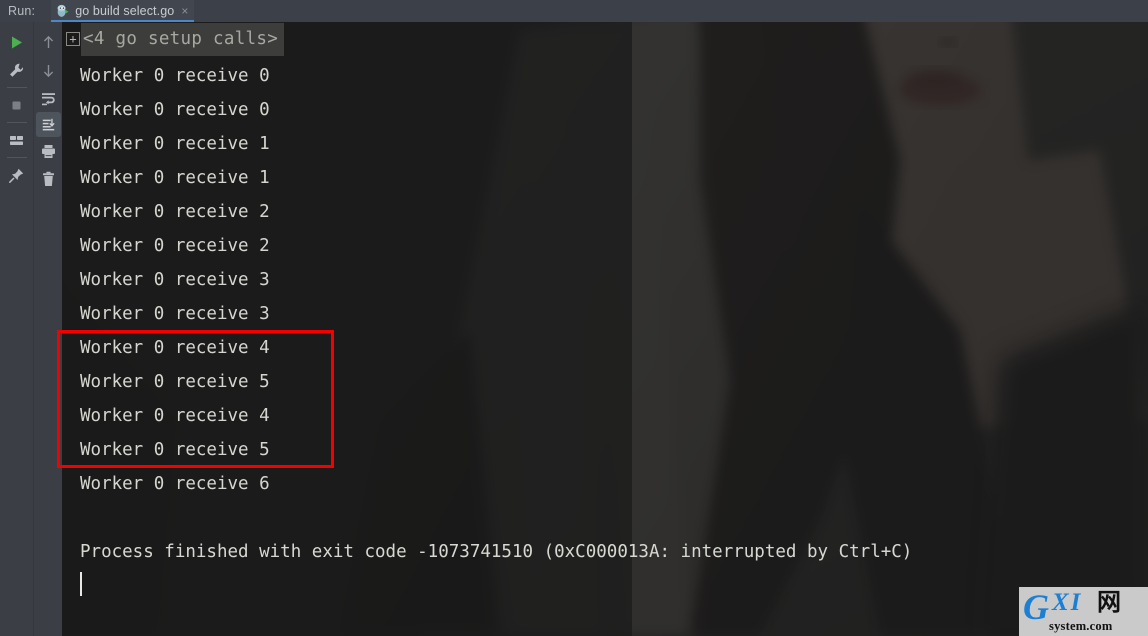 This screenshot has height=636, width=1148. What do you see at coordinates (1109, 602) in the screenshot?
I see `watermark-cjk-glyph: 网` at bounding box center [1109, 602].